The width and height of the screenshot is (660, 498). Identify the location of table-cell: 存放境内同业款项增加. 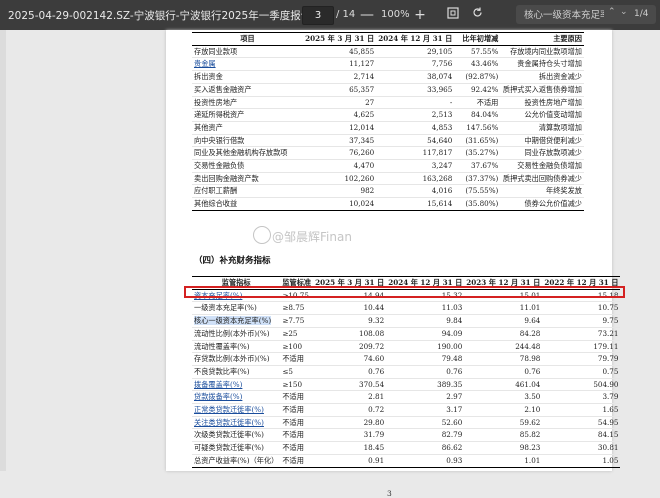
(542, 52).